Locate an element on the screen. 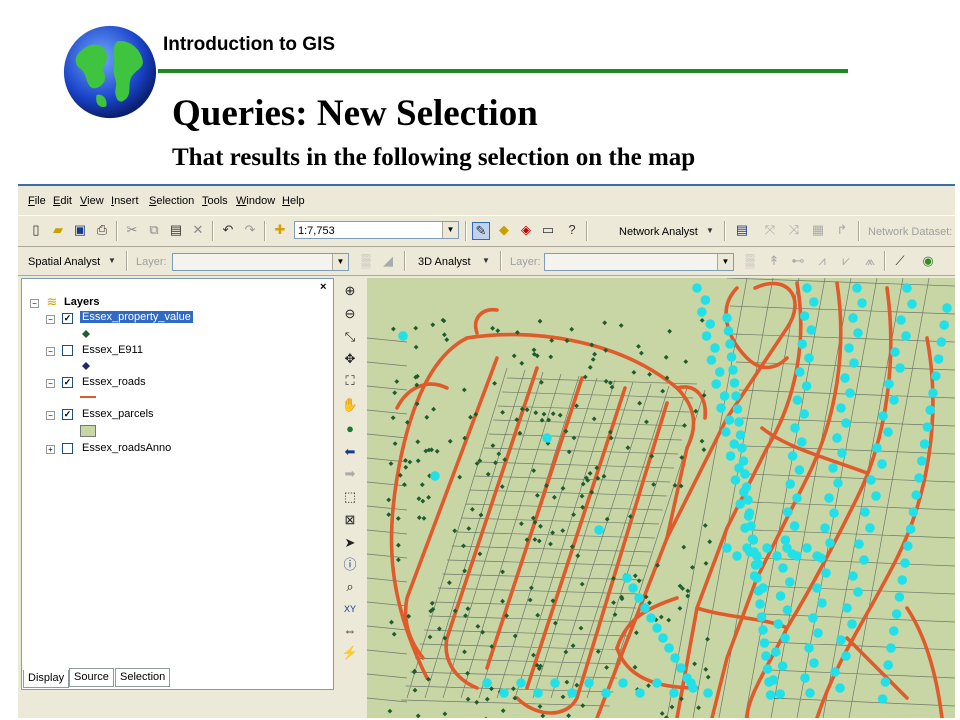 This screenshot has width=960, height=720. course-title: Introduction to GIS is located at coordinates (249, 44).